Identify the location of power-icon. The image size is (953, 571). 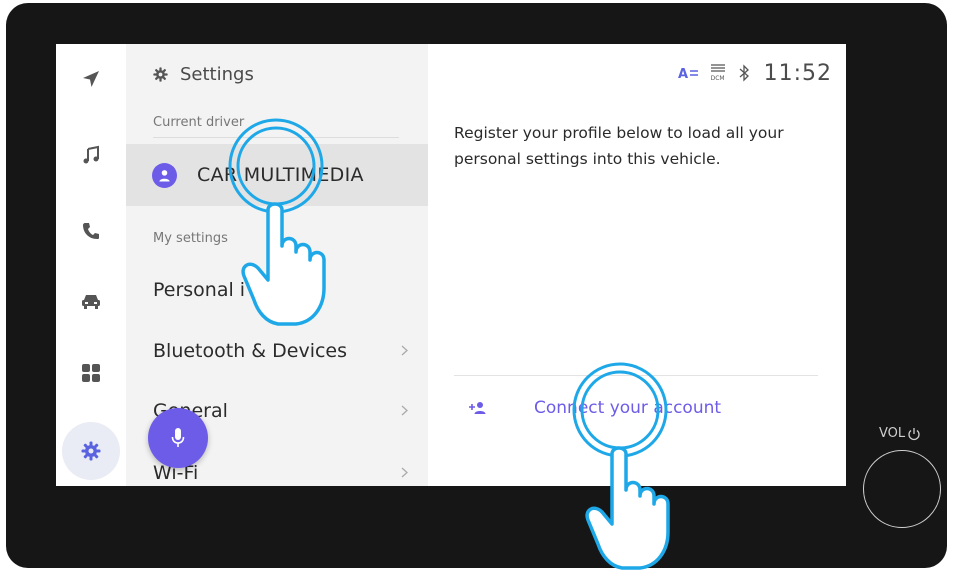
(914, 433).